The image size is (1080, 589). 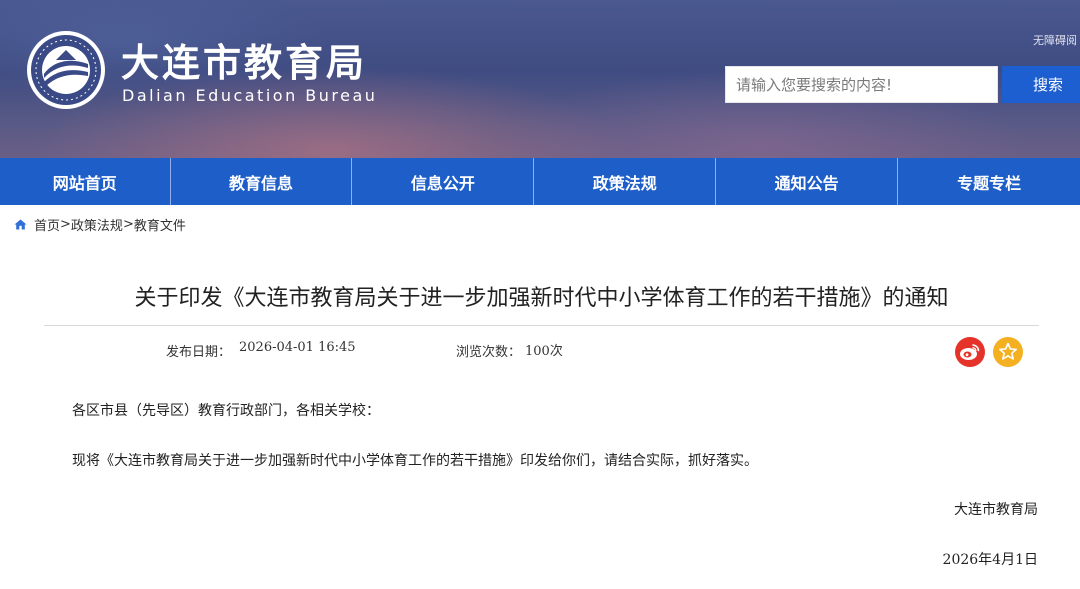 What do you see at coordinates (861, 84) in the screenshot?
I see `search-input` at bounding box center [861, 84].